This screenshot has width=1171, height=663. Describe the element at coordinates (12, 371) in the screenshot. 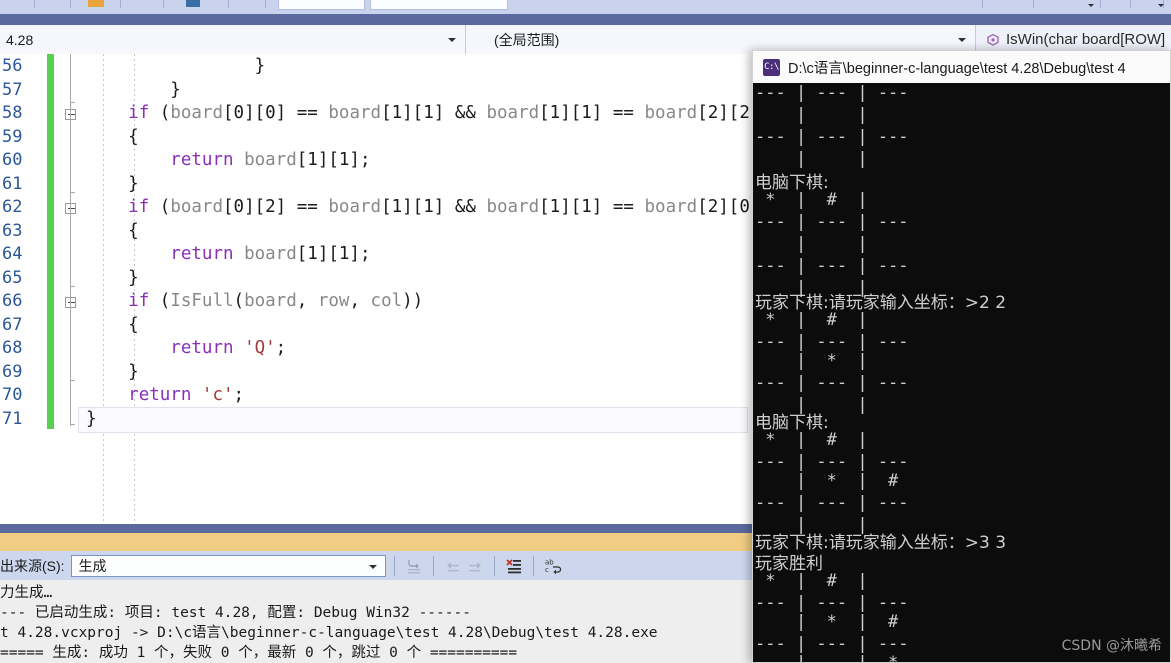

I see `line-number: 69` at that location.